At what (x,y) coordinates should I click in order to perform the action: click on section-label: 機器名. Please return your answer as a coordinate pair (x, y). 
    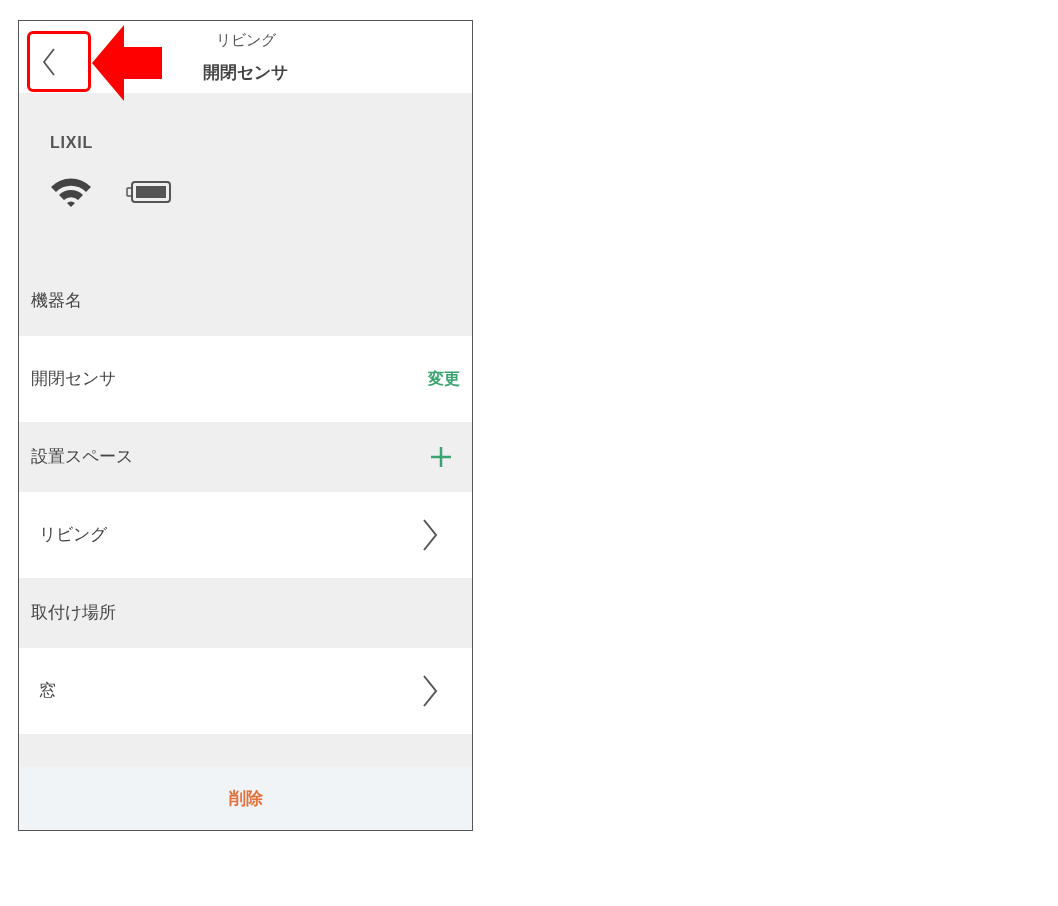
    Looking at the image, I should click on (56, 301).